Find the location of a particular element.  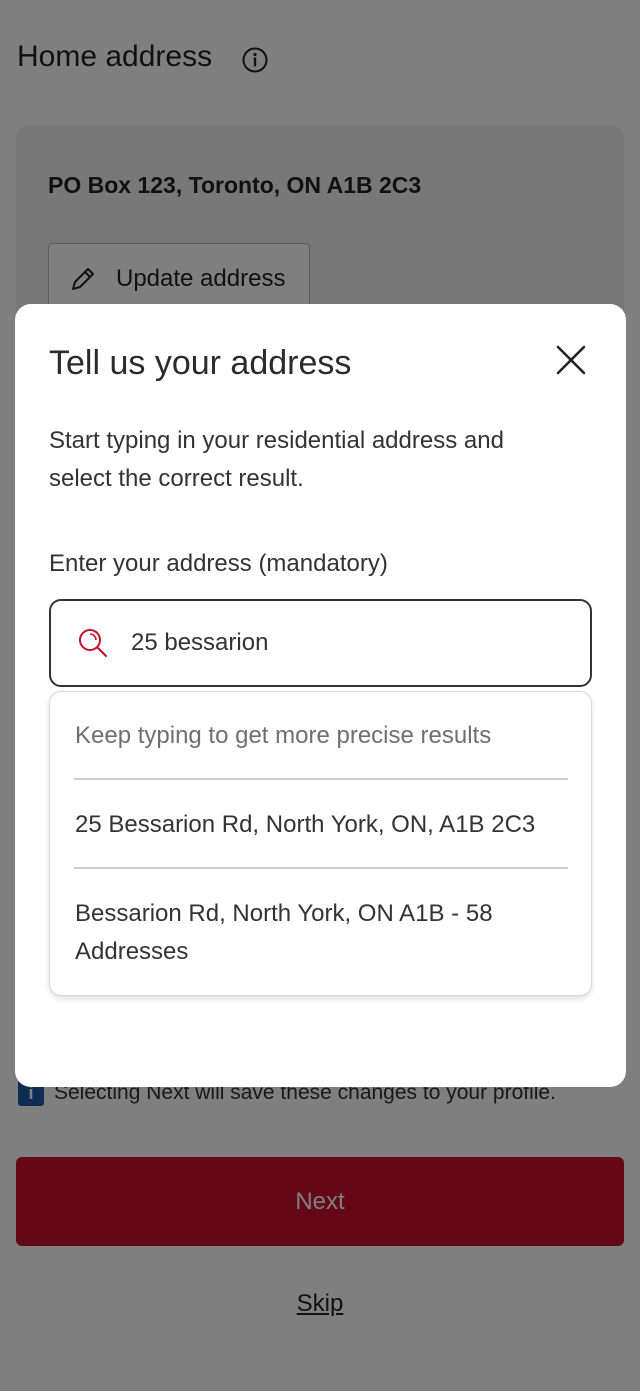

results-hint: Keep typing to get more precise results is located at coordinates (283, 735).